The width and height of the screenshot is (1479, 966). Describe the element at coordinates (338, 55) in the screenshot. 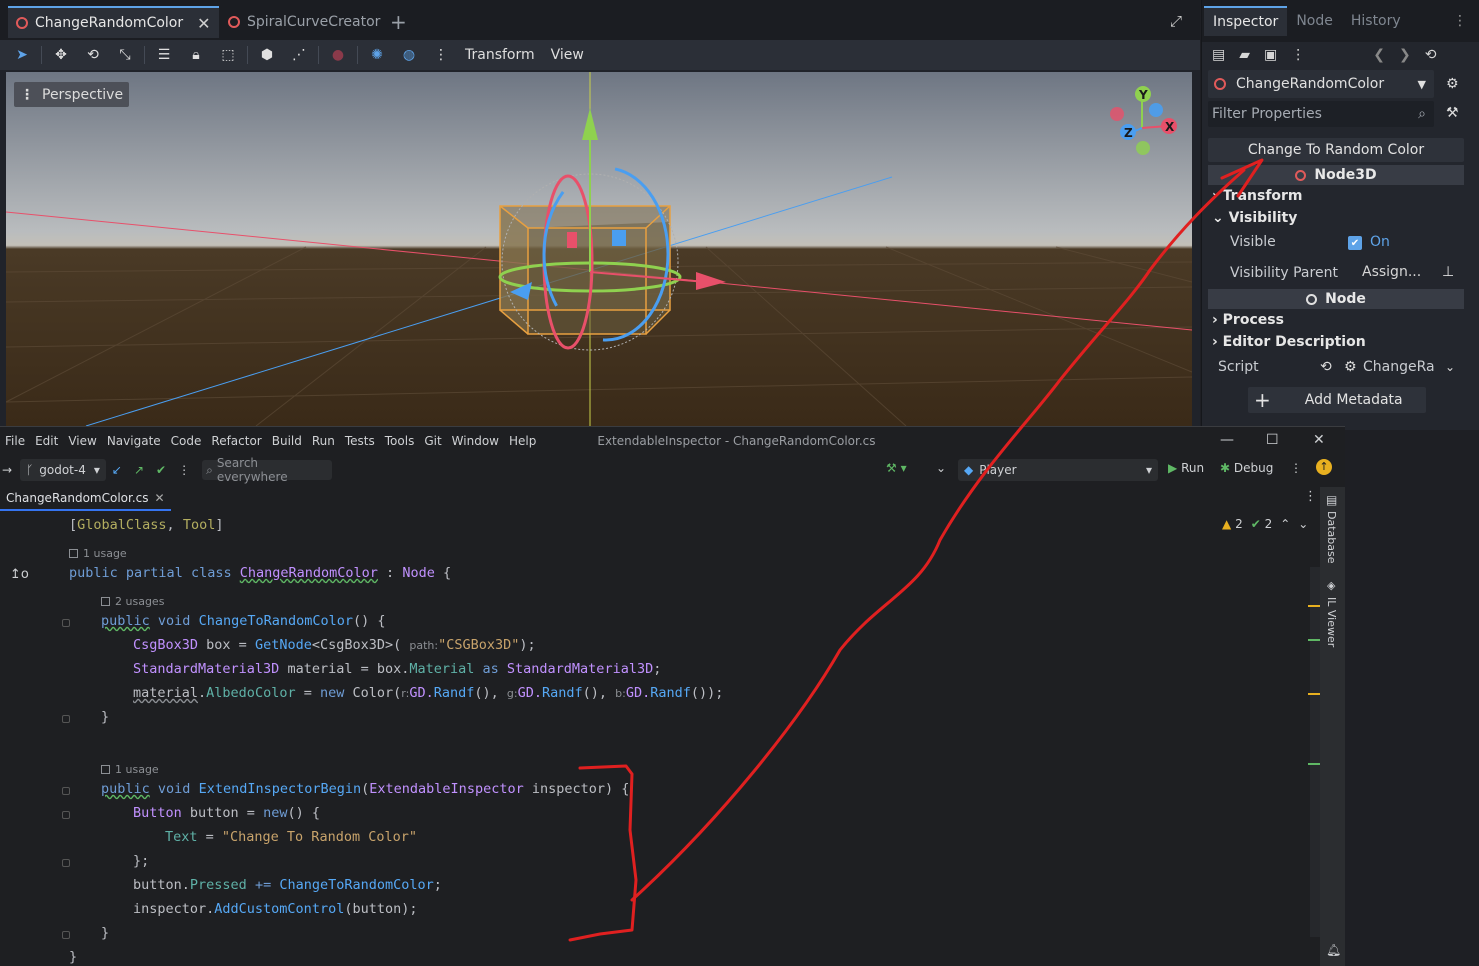

I see `camera-icon: ●` at that location.